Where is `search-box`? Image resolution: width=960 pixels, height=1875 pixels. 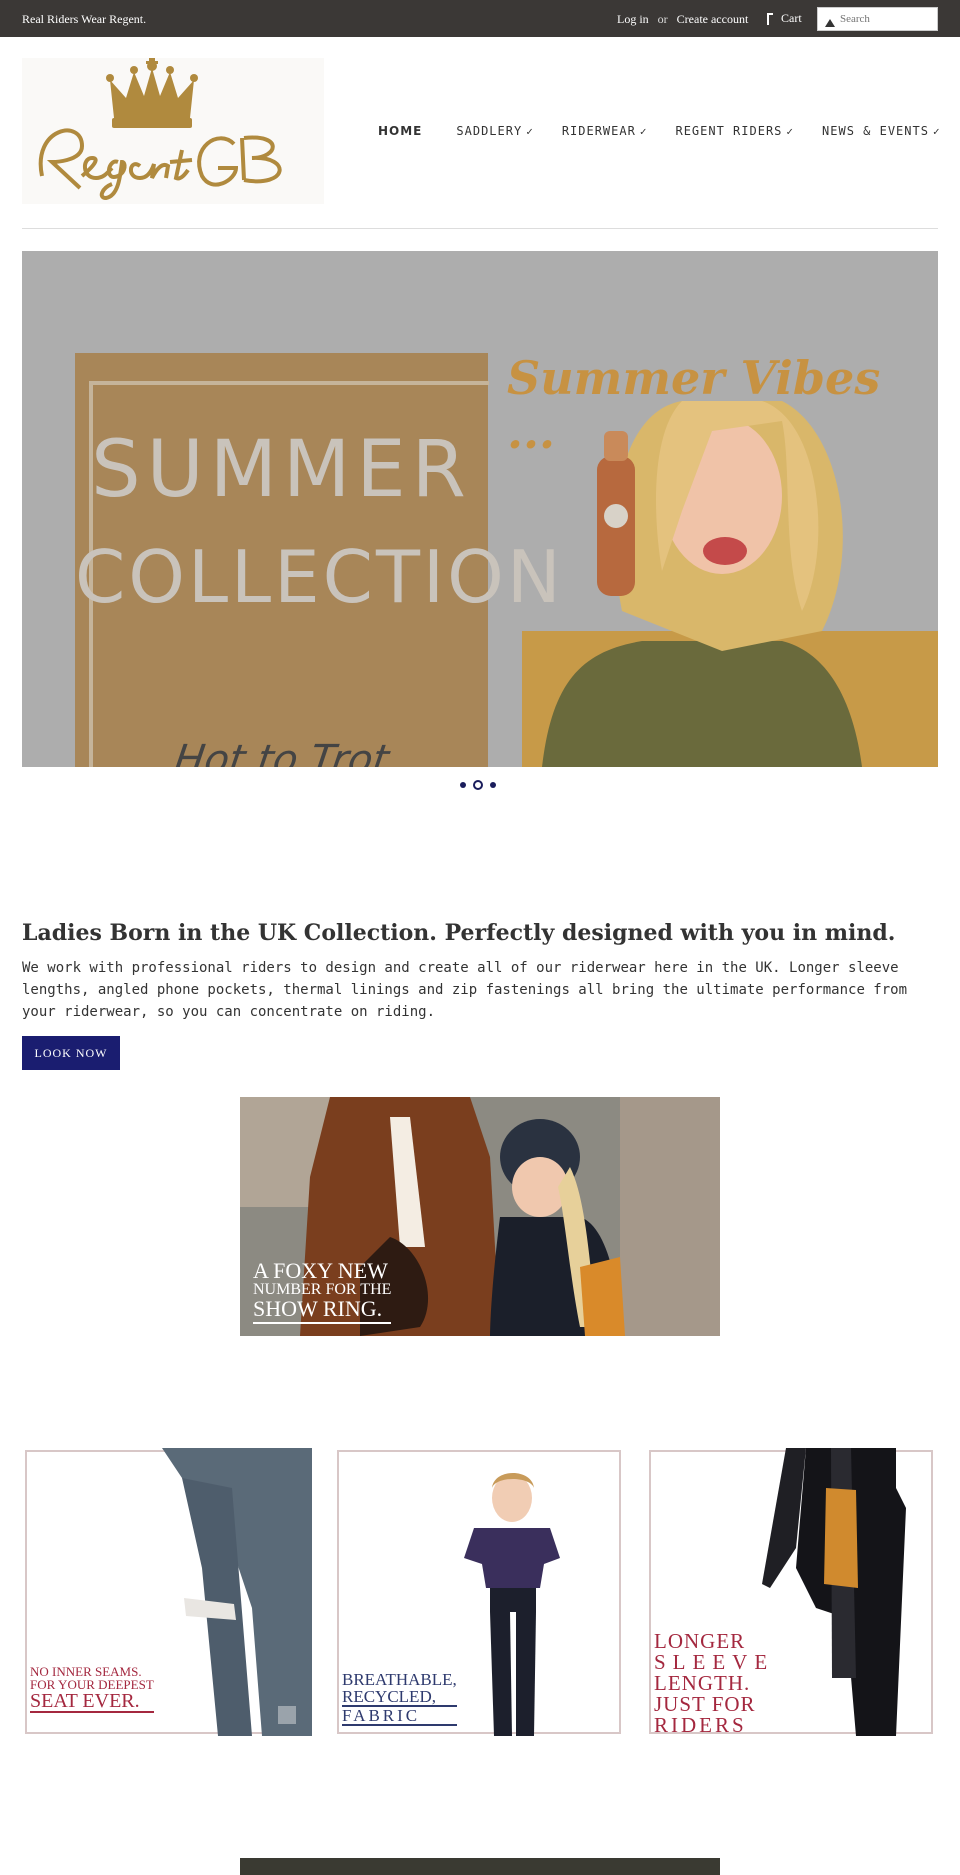
search-box is located at coordinates (877, 19).